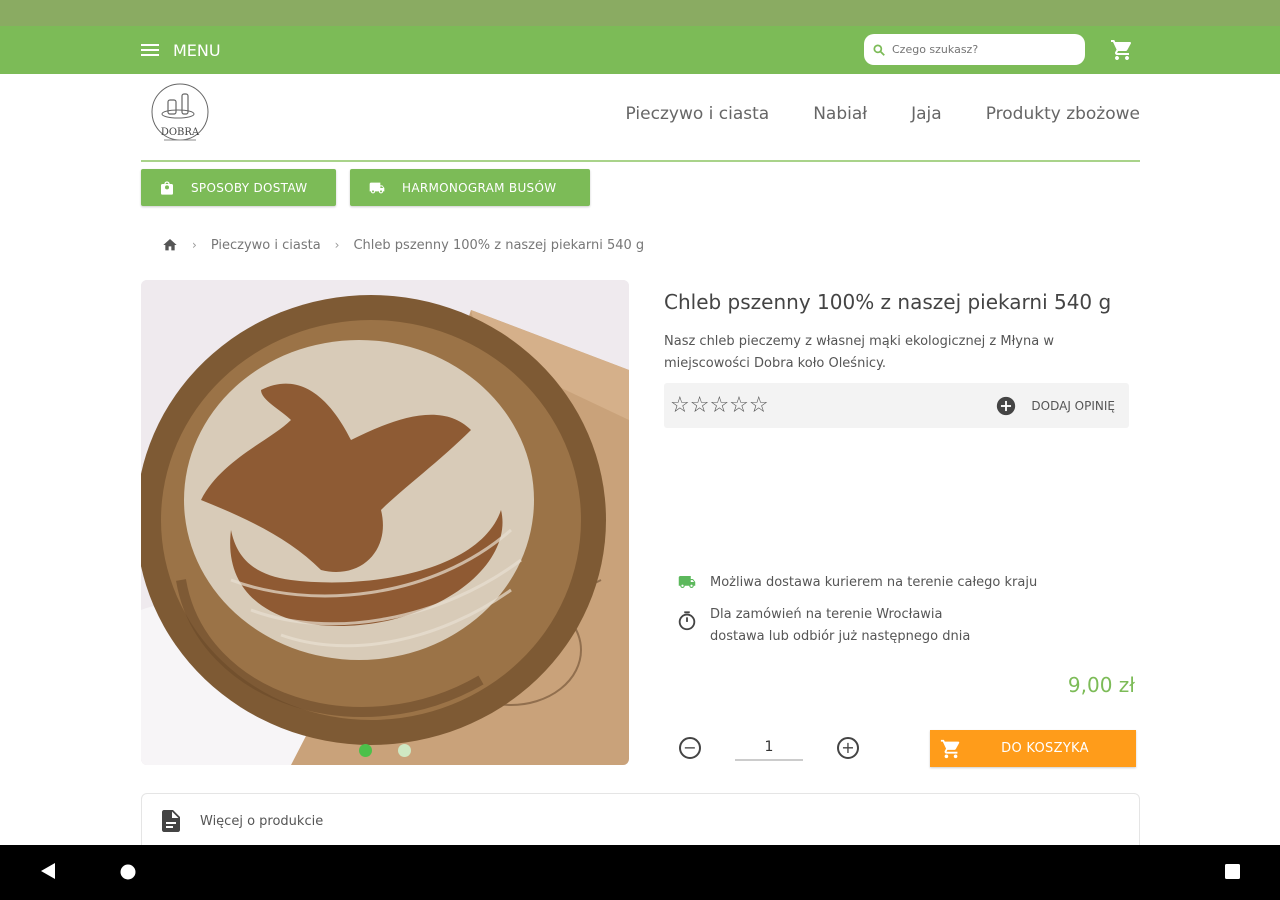 This screenshot has height=900, width=1280. I want to click on product-price: 9,00 zł, so click(1101, 685).